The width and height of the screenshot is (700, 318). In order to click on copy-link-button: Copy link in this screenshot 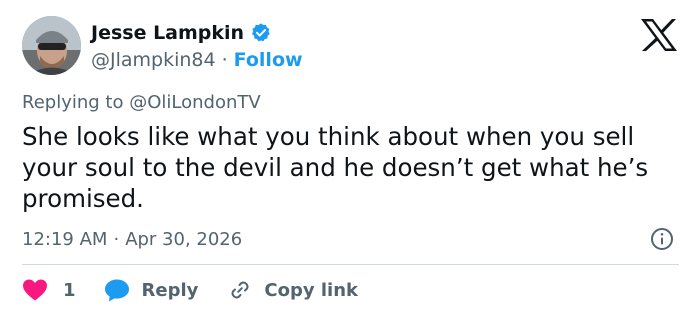, I will do `click(293, 290)`.